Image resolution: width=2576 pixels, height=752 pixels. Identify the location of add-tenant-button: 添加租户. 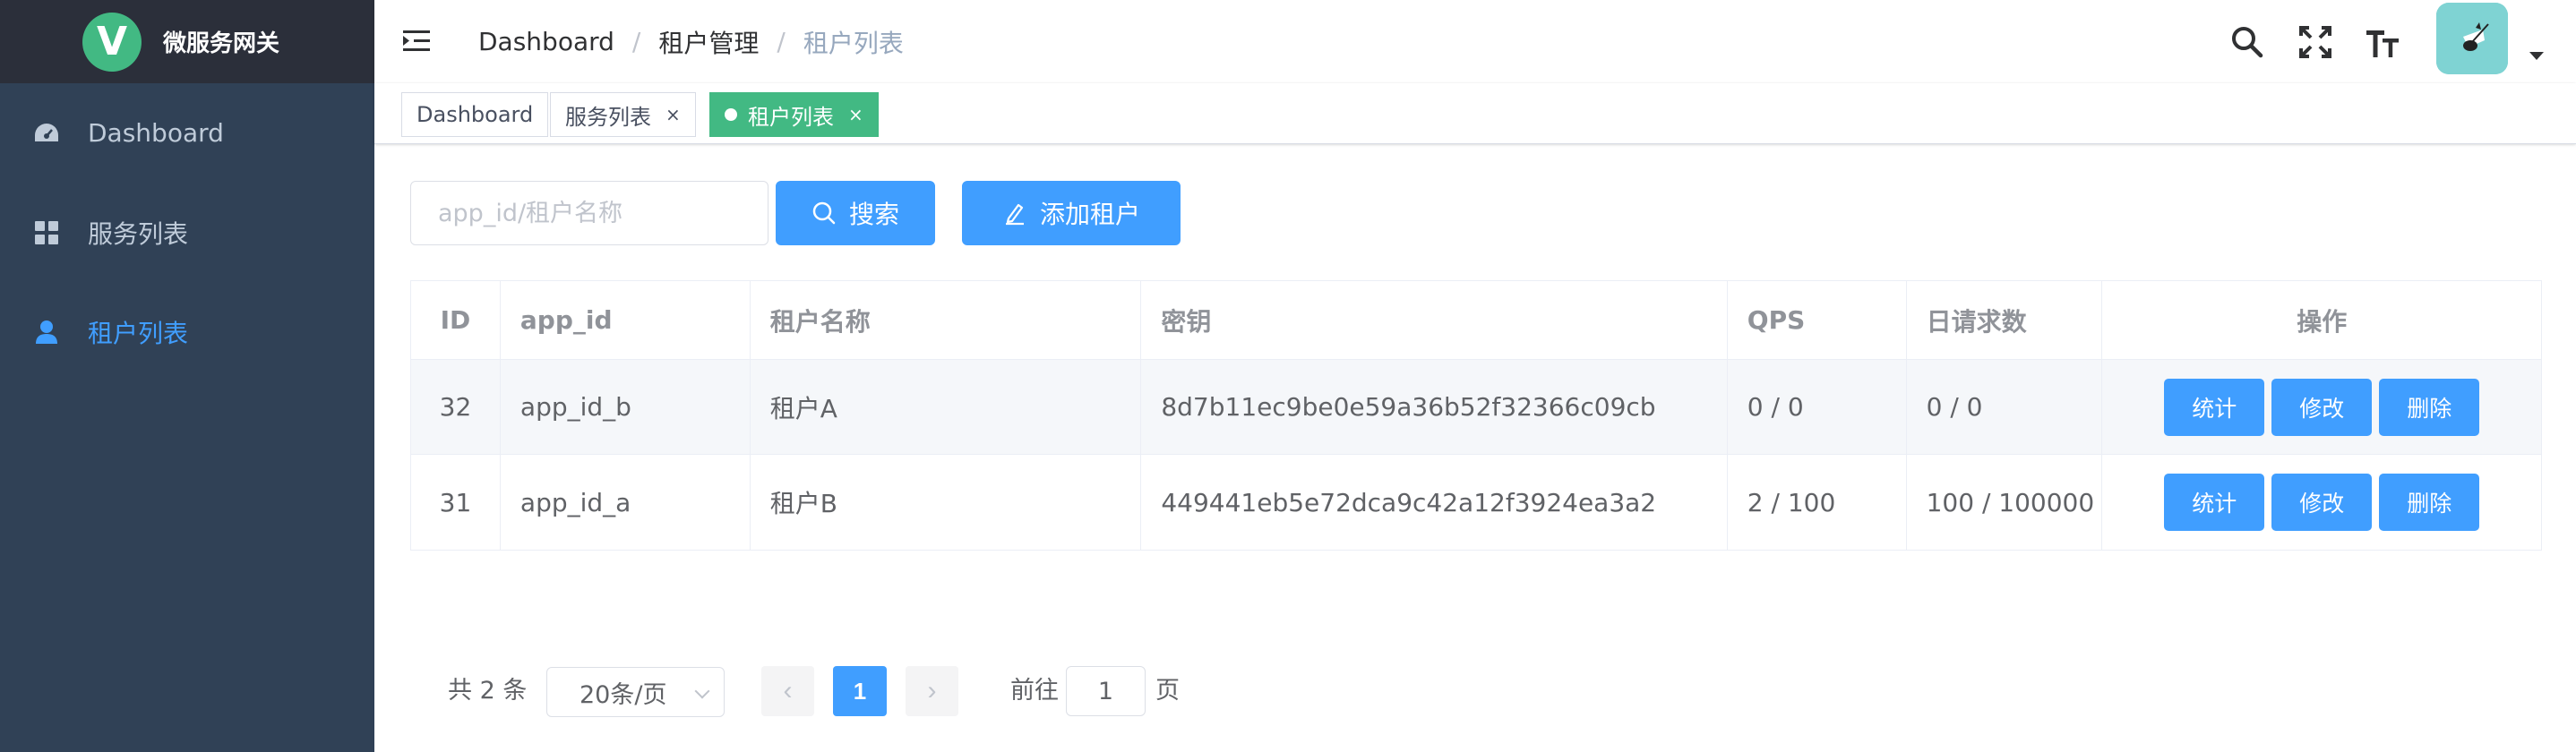
(1071, 213).